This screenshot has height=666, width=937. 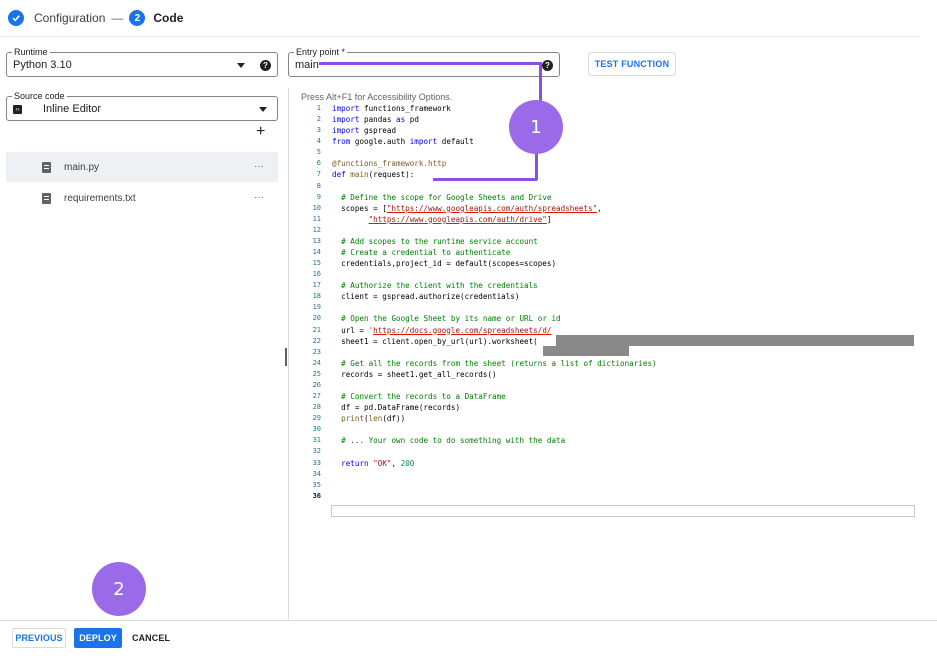 I want to click on line-number: 22, so click(x=316, y=340).